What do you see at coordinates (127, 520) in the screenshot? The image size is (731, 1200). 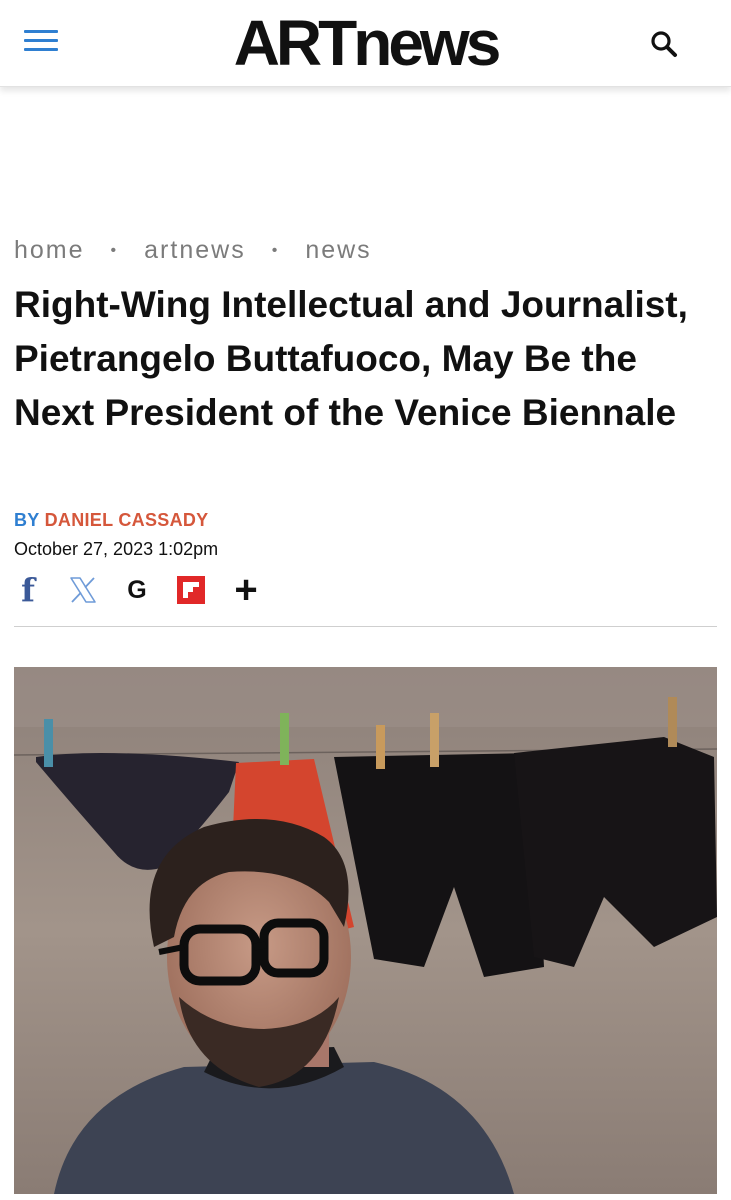 I see `author-link: DANIEL CASSADY` at bounding box center [127, 520].